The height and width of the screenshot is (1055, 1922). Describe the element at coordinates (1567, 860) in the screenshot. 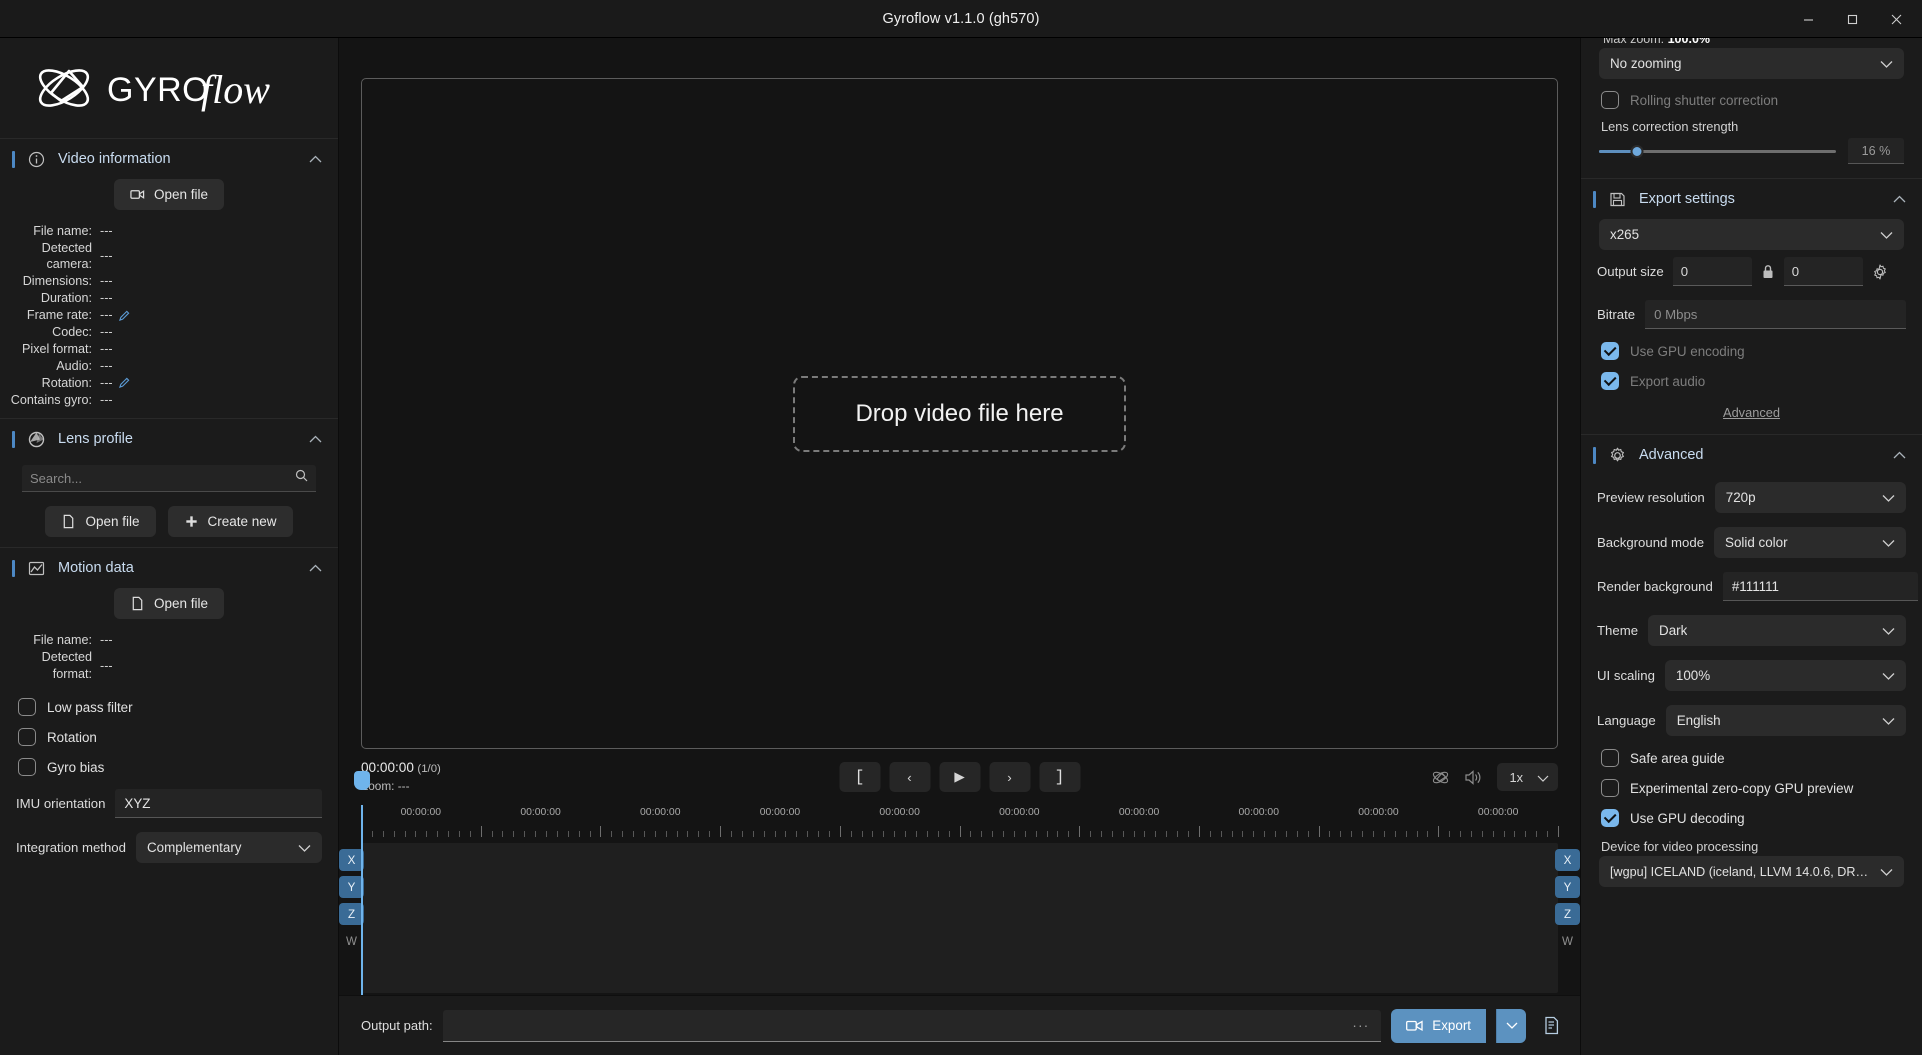

I see `axis-toggle-right-x: X` at that location.